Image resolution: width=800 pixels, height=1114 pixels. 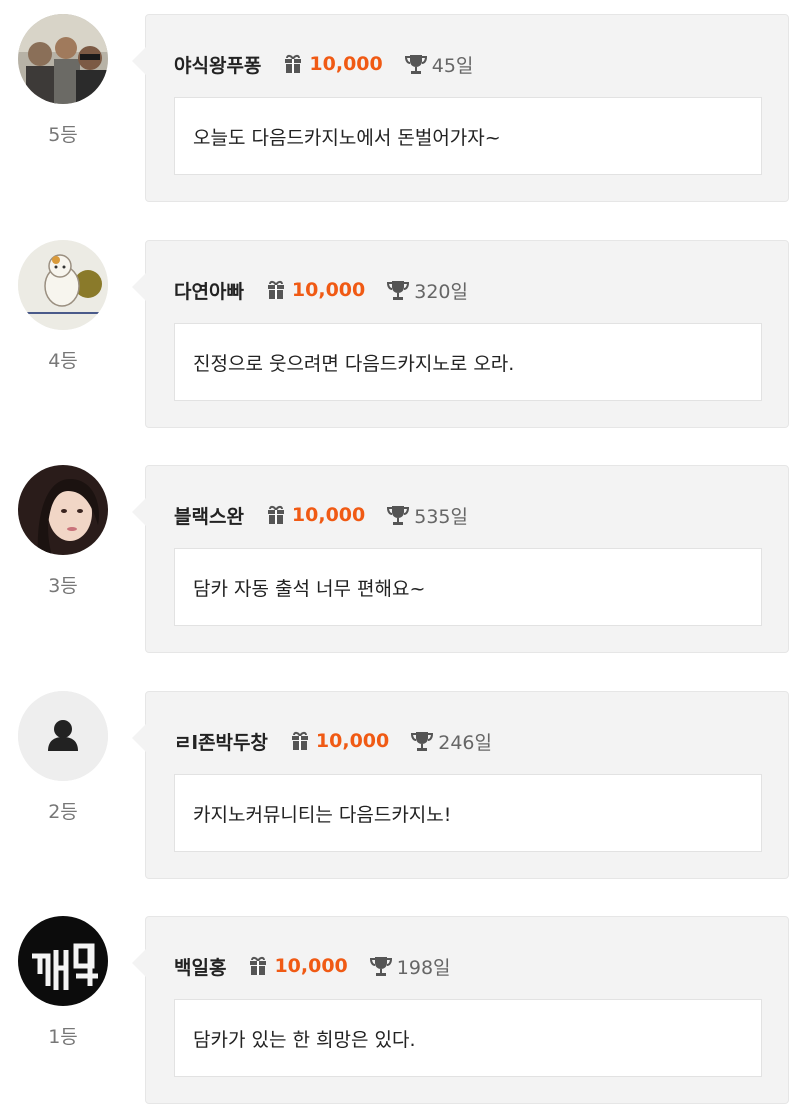 What do you see at coordinates (63, 135) in the screenshot?
I see `rank-label: 5등` at bounding box center [63, 135].